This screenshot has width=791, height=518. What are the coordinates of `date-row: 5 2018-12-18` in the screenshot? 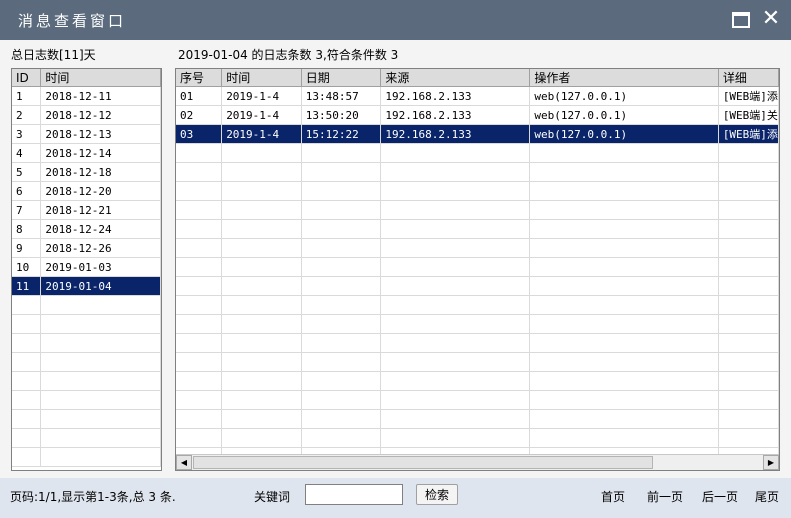 It's located at (86, 172).